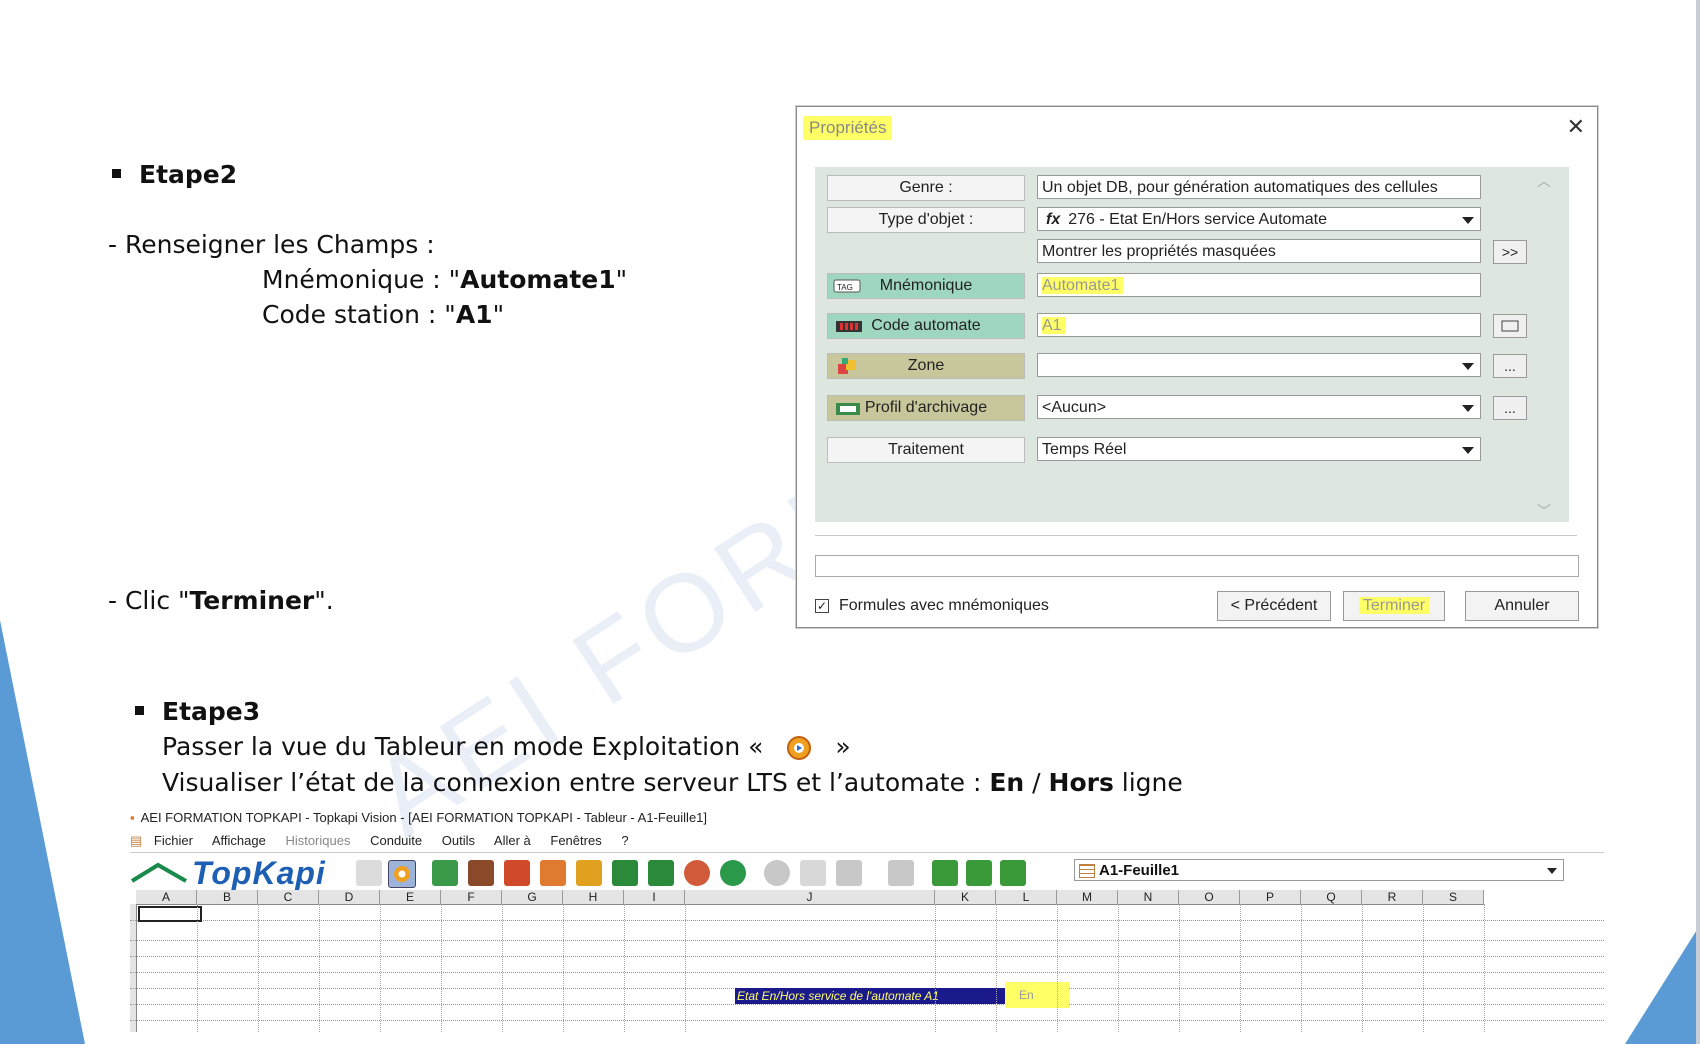  Describe the element at coordinates (1392, 897) in the screenshot. I see `column-header-r: R` at that location.